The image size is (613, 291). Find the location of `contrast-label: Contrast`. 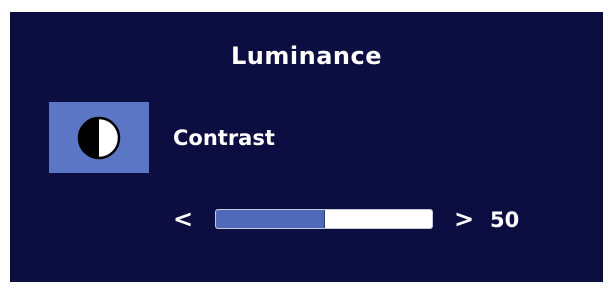

contrast-label: Contrast is located at coordinates (224, 138).